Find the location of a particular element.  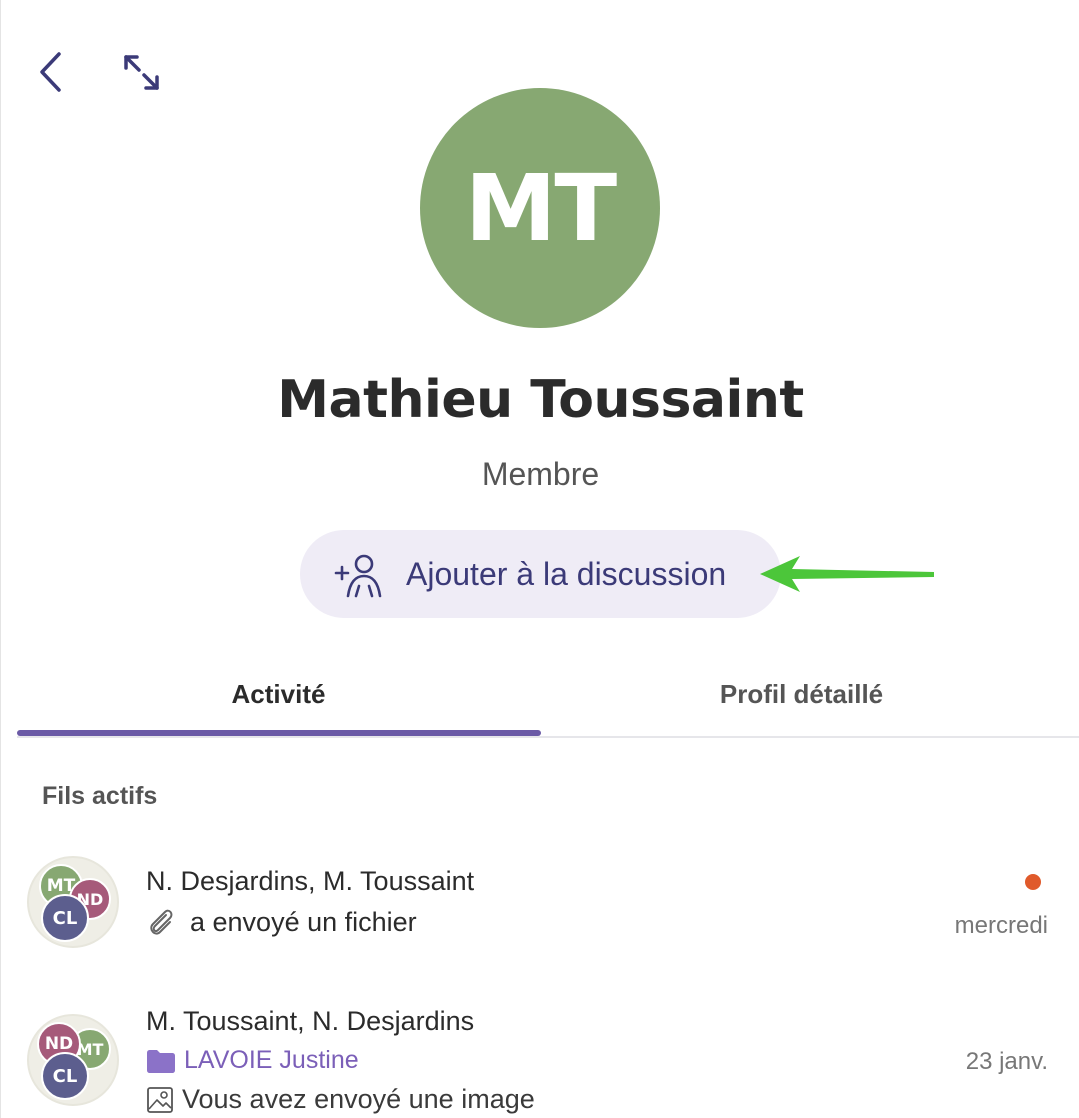

tab-detailed-profile: Profil détaillé is located at coordinates (801, 698).